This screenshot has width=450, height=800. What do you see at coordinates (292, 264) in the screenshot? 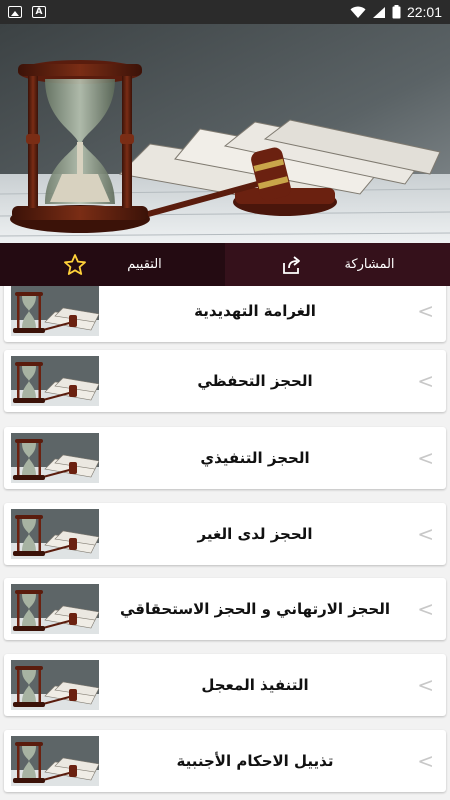
I see `share-icon` at bounding box center [292, 264].